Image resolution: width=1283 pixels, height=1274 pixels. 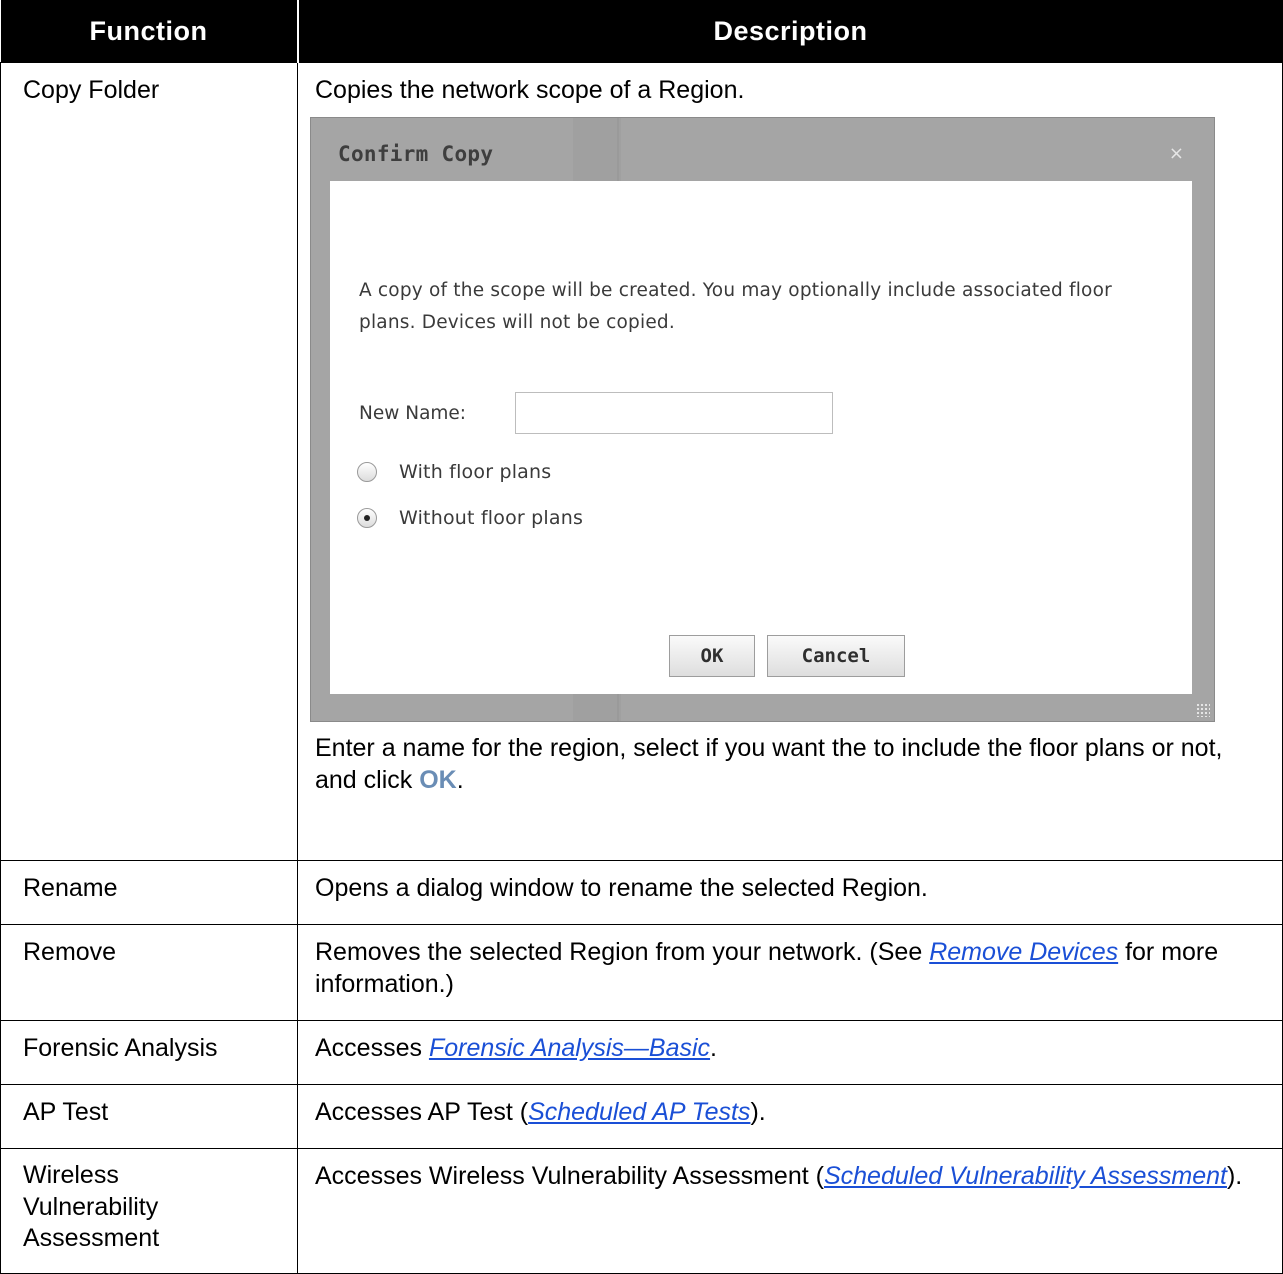 I want to click on header-function: Function, so click(x=149, y=31).